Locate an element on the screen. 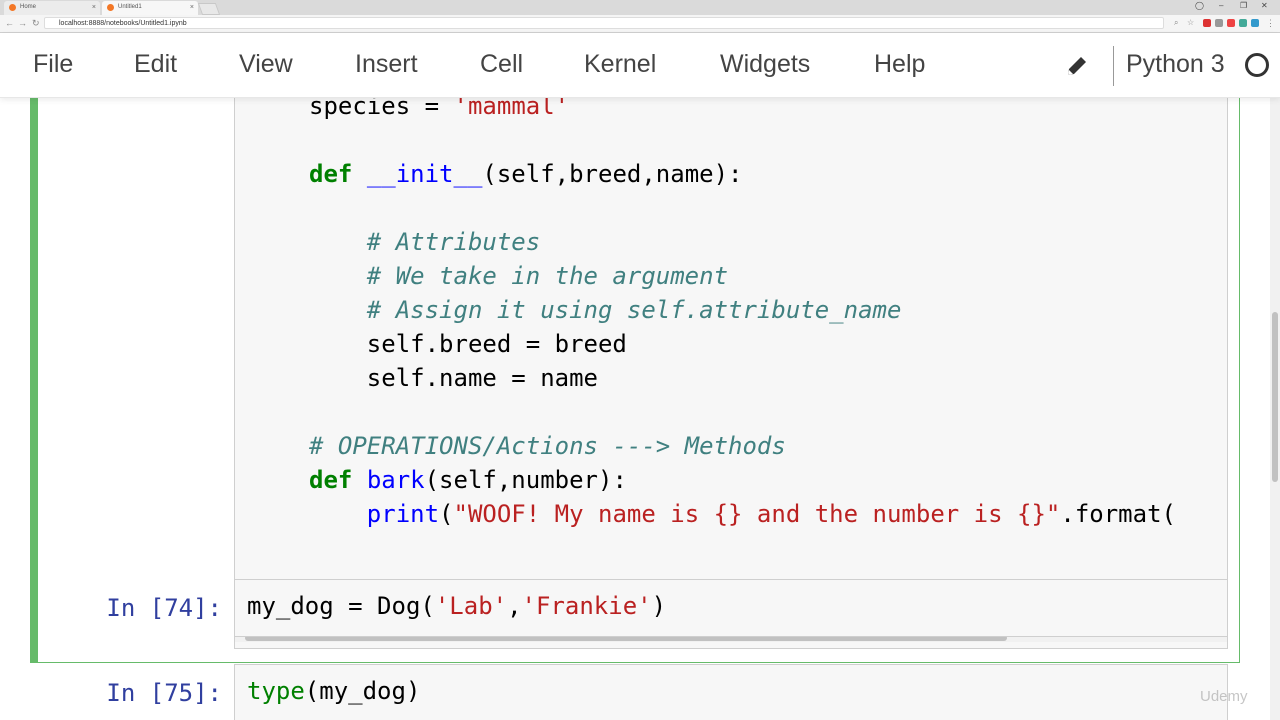 This screenshot has width=1280, height=720. reload-icon: ↻ is located at coordinates (36, 23).